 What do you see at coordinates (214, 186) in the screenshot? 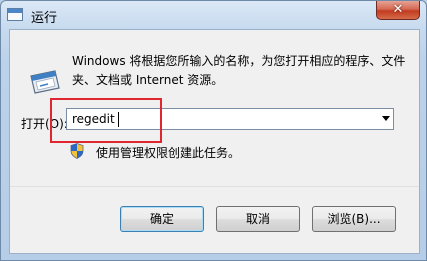
I see `button-area-divider` at bounding box center [214, 186].